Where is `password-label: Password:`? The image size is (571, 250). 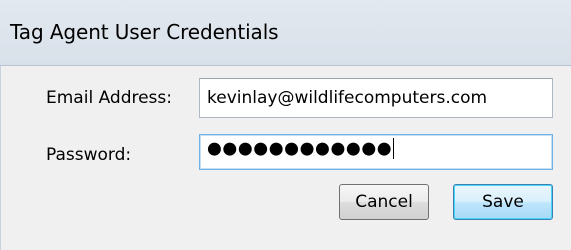 password-label: Password: is located at coordinates (89, 155).